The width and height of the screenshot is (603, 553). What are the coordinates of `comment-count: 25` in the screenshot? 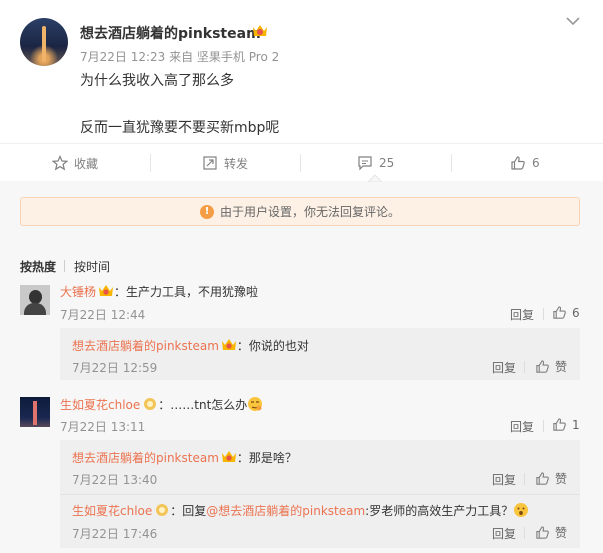 It's located at (387, 163).